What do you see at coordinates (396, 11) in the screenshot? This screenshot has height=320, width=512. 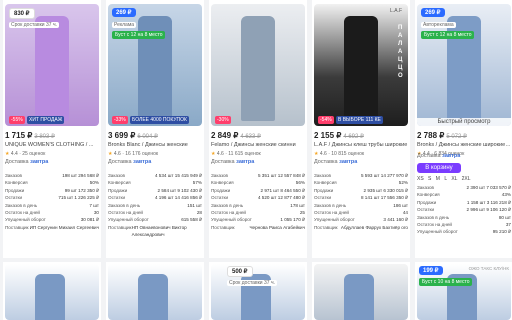 I see `brand-mark: L.A.F` at bounding box center [396, 11].